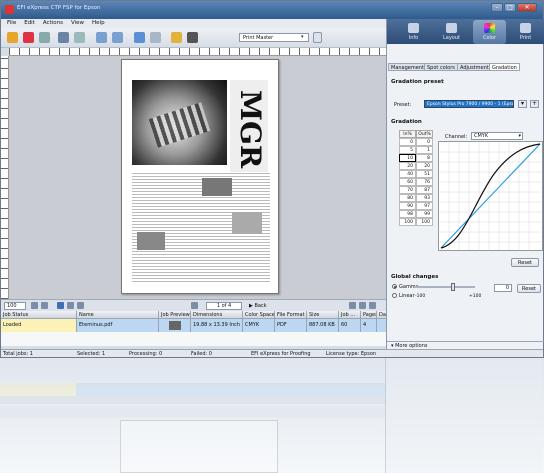 The image size is (544, 473). I want to click on zoom-out-icon, so click(44, 305).